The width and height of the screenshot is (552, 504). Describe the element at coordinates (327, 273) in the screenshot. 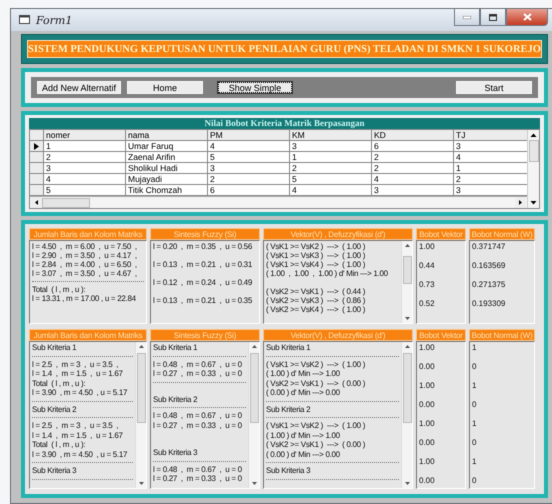

I see `result-text: ( 1.00 , 1.00 , 1.00 ) d' Min ---> 1.00` at that location.